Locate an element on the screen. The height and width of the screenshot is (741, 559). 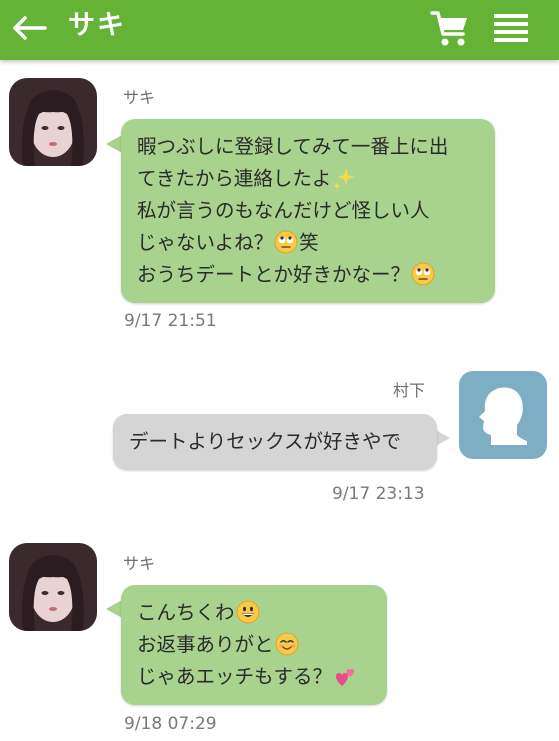
menu-icon is located at coordinates (511, 28).